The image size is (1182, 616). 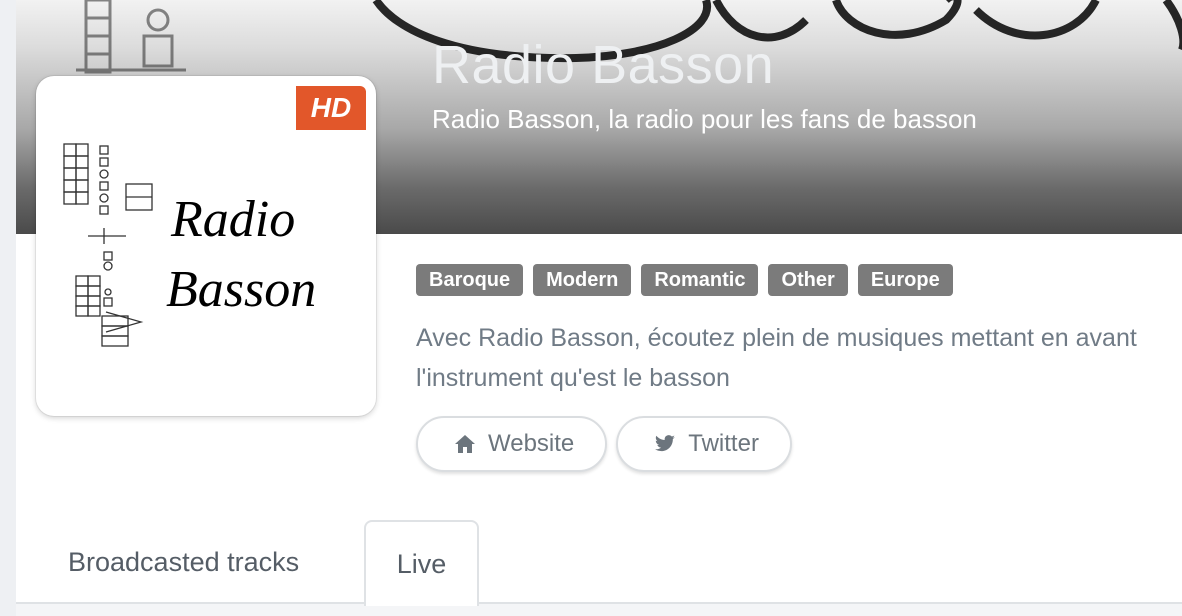 I want to click on tag-romantic: Romantic, so click(x=700, y=280).